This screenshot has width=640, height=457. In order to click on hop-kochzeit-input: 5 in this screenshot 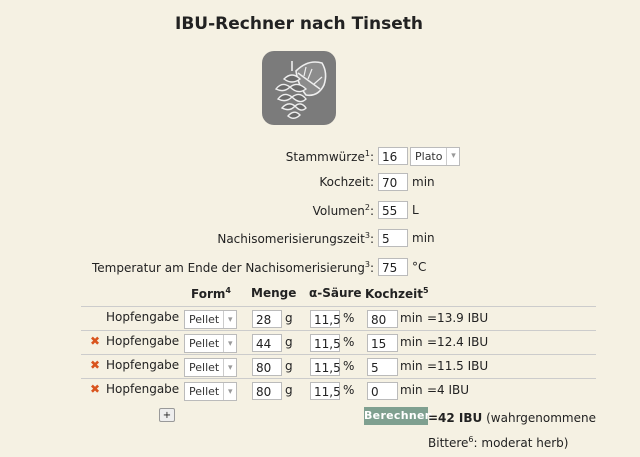, I will do `click(382, 367)`.